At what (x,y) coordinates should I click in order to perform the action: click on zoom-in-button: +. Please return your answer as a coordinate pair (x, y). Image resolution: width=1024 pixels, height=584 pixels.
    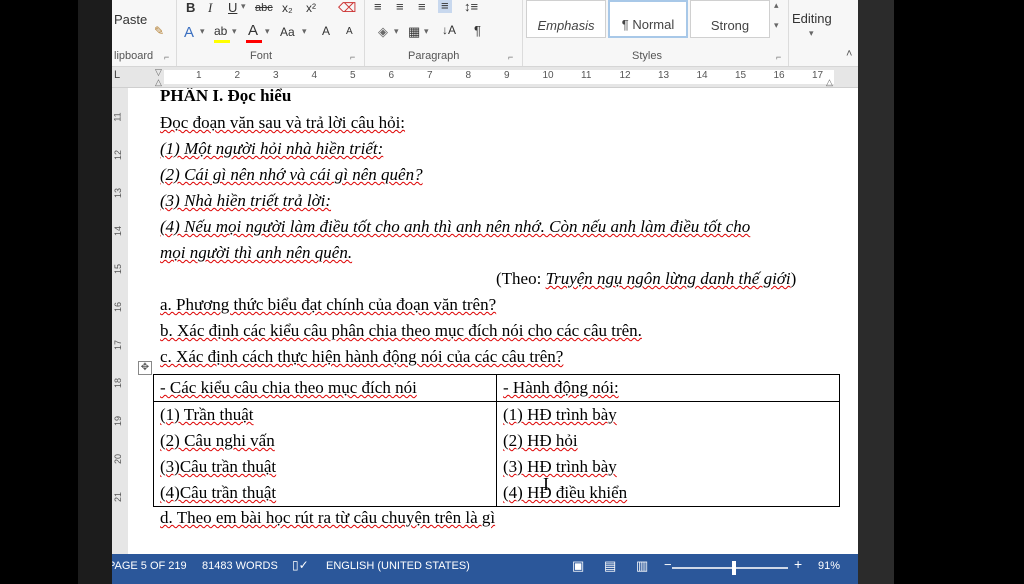
    Looking at the image, I should click on (798, 564).